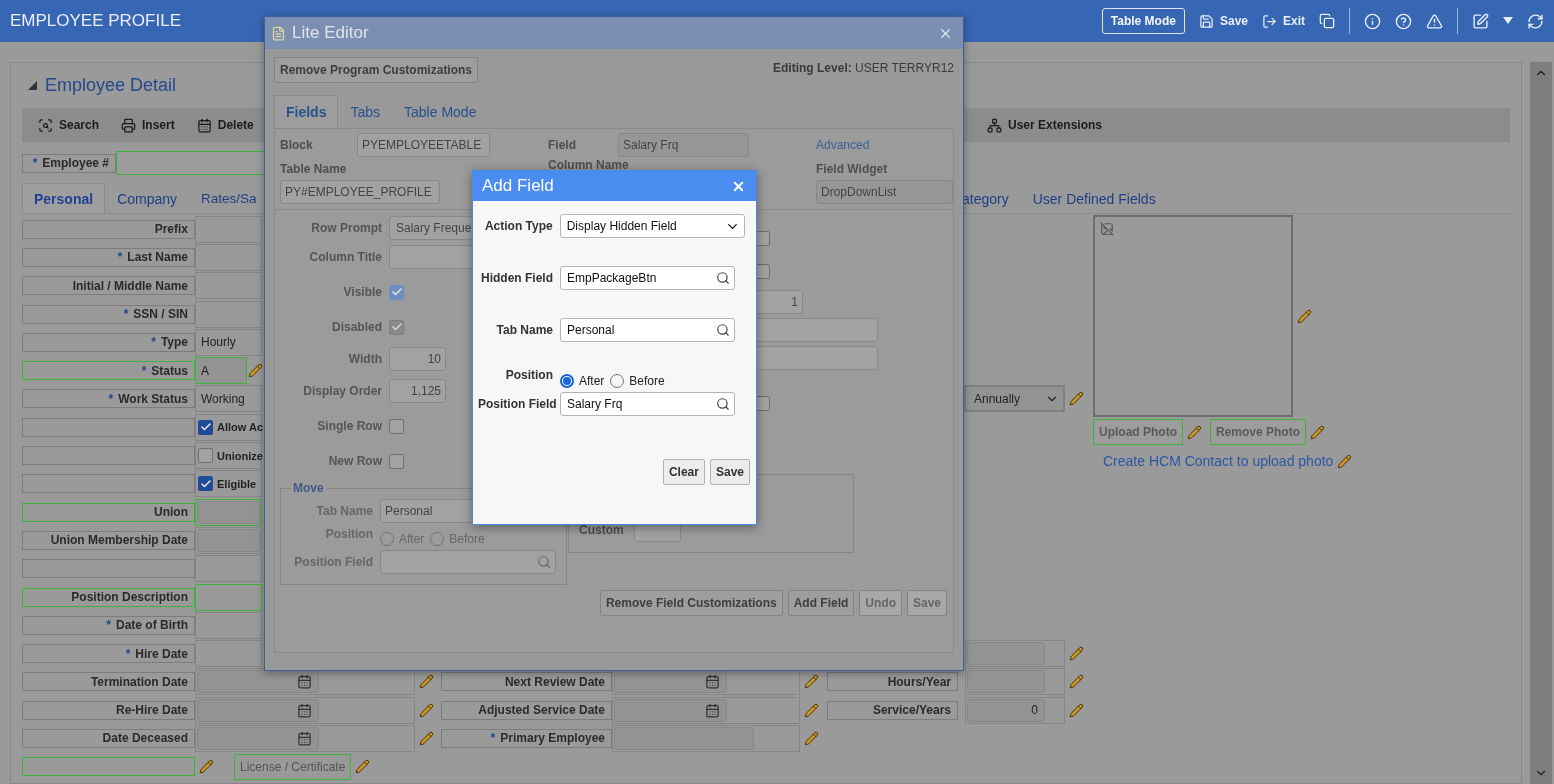  What do you see at coordinates (1283, 21) in the screenshot?
I see `exit-button: Exit` at bounding box center [1283, 21].